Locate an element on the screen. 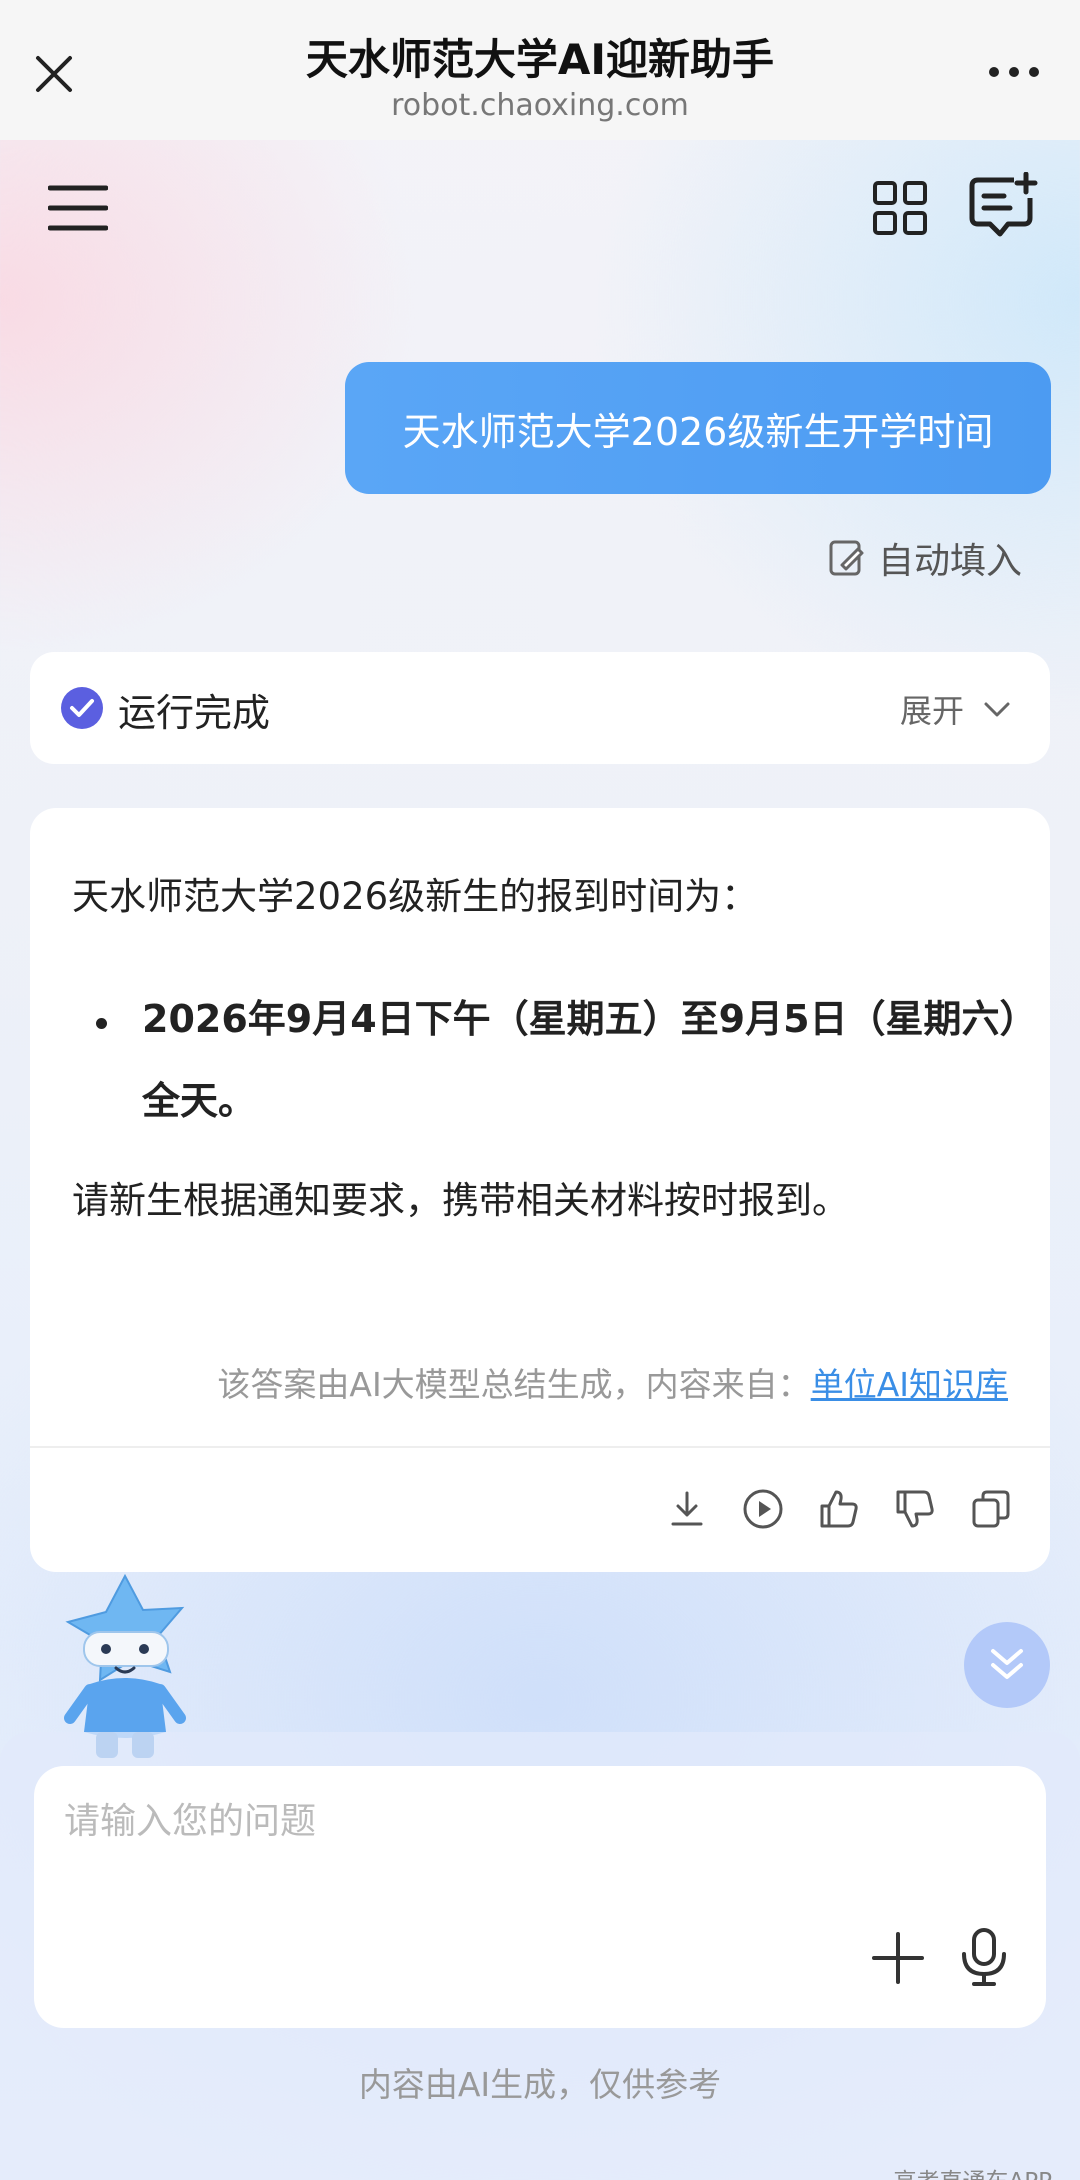 This screenshot has height=2180, width=1080. edit-icon is located at coordinates (846, 558).